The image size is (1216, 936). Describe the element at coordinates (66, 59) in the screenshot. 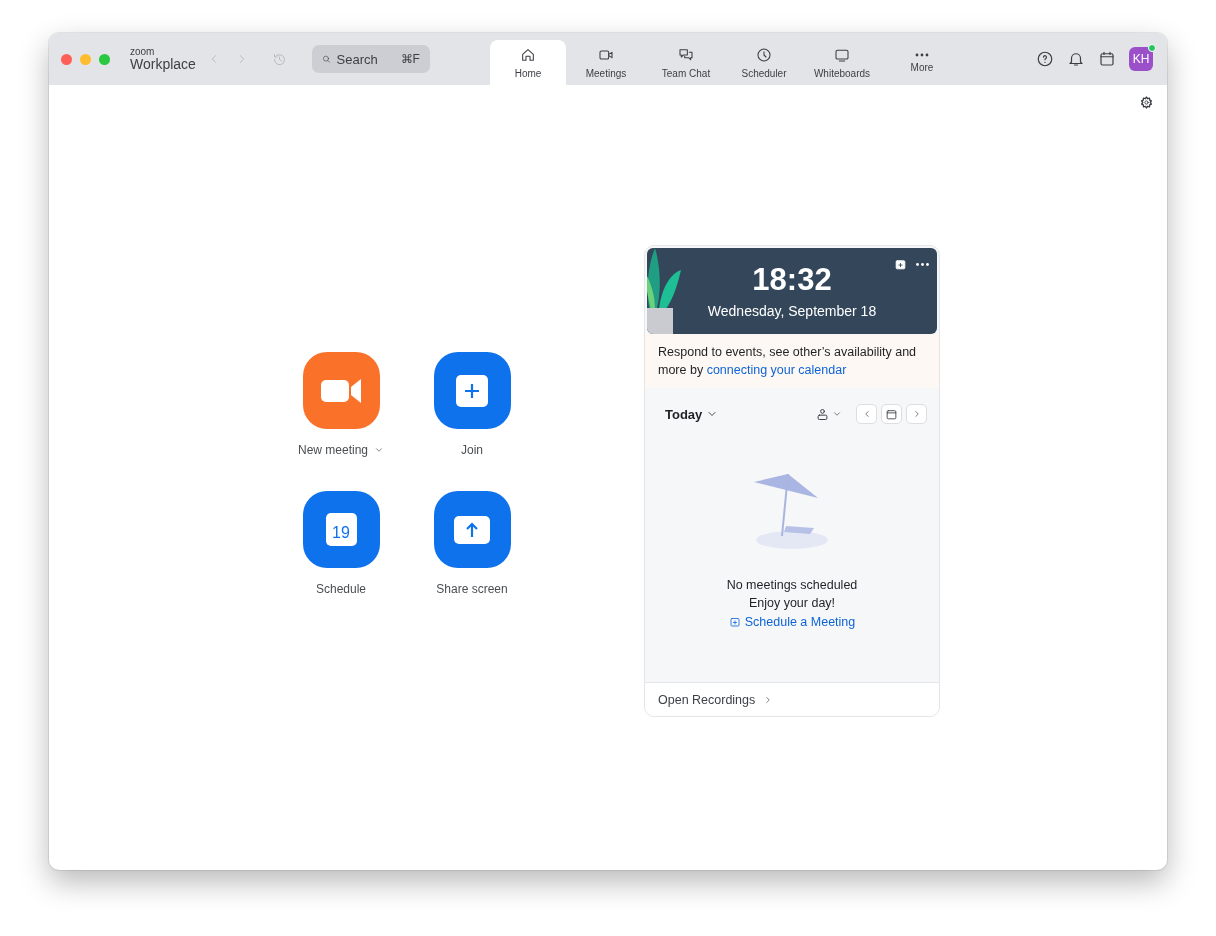

I see `close-window-button` at that location.